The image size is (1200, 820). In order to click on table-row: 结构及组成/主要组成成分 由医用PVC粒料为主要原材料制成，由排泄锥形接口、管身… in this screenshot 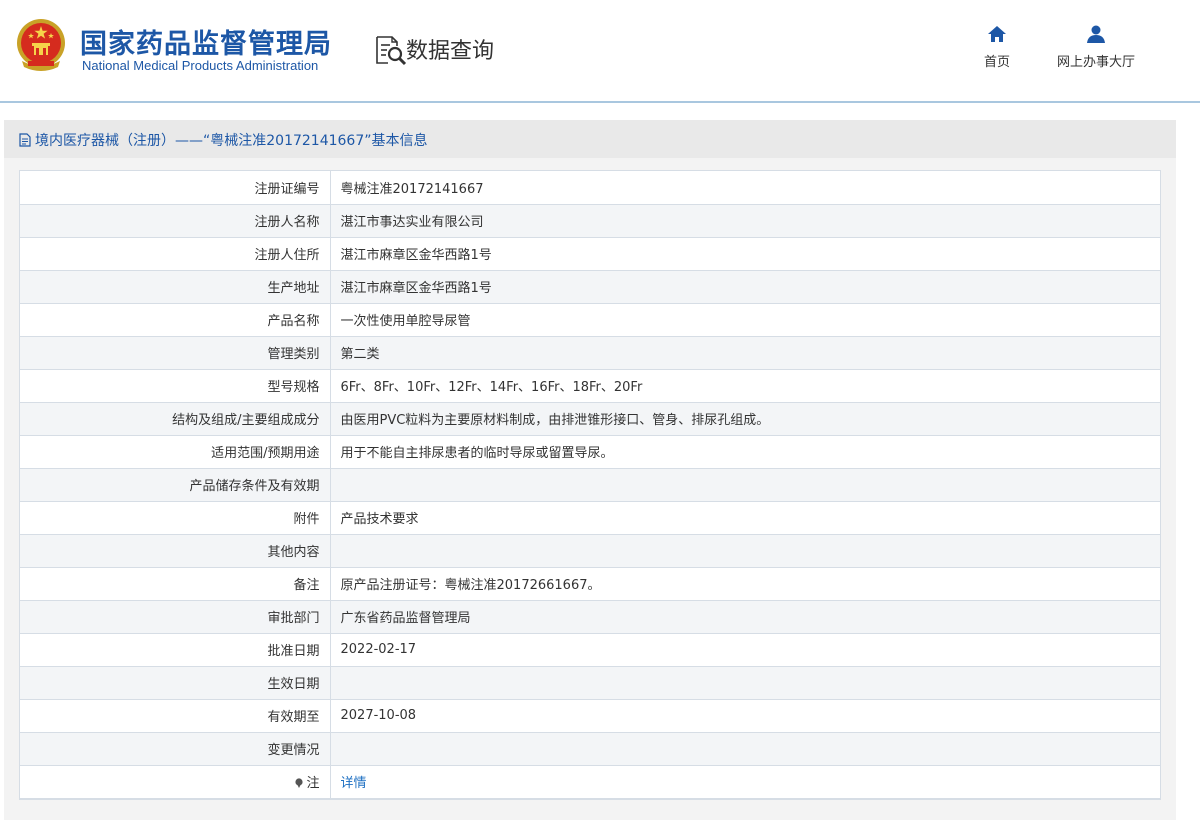, I will do `click(590, 419)`.